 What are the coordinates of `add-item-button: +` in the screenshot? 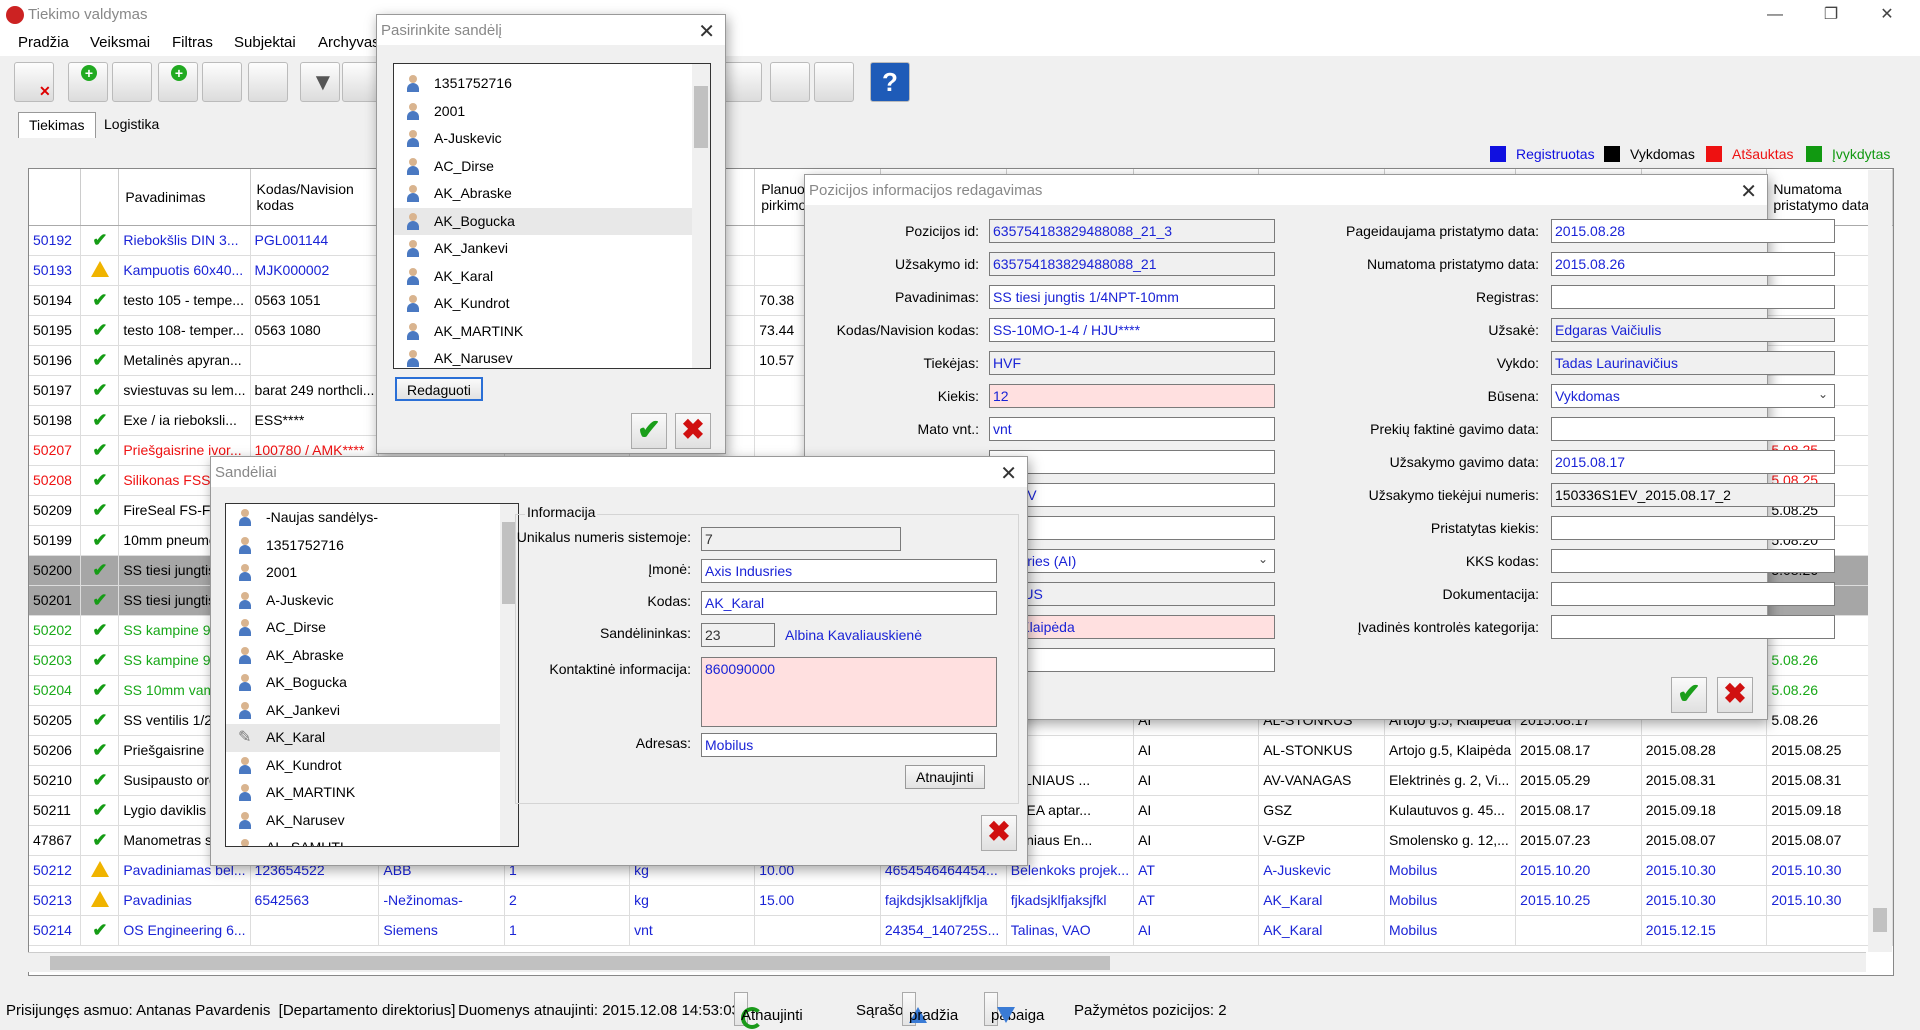 It's located at (178, 82).